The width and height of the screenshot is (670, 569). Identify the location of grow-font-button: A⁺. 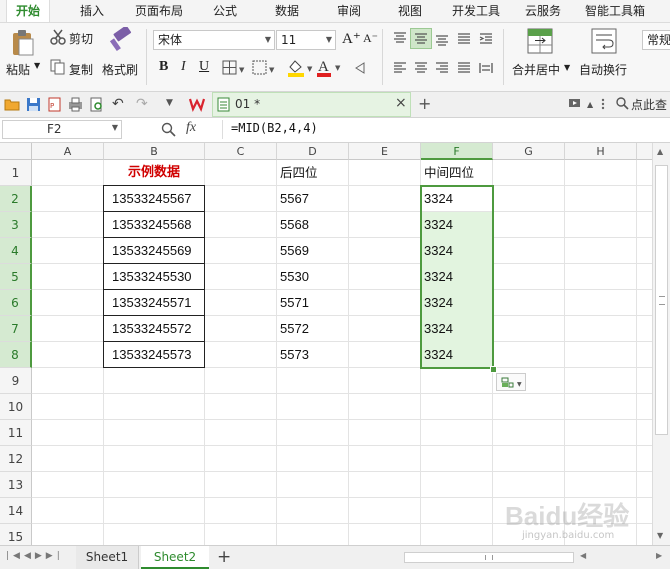
(351, 38).